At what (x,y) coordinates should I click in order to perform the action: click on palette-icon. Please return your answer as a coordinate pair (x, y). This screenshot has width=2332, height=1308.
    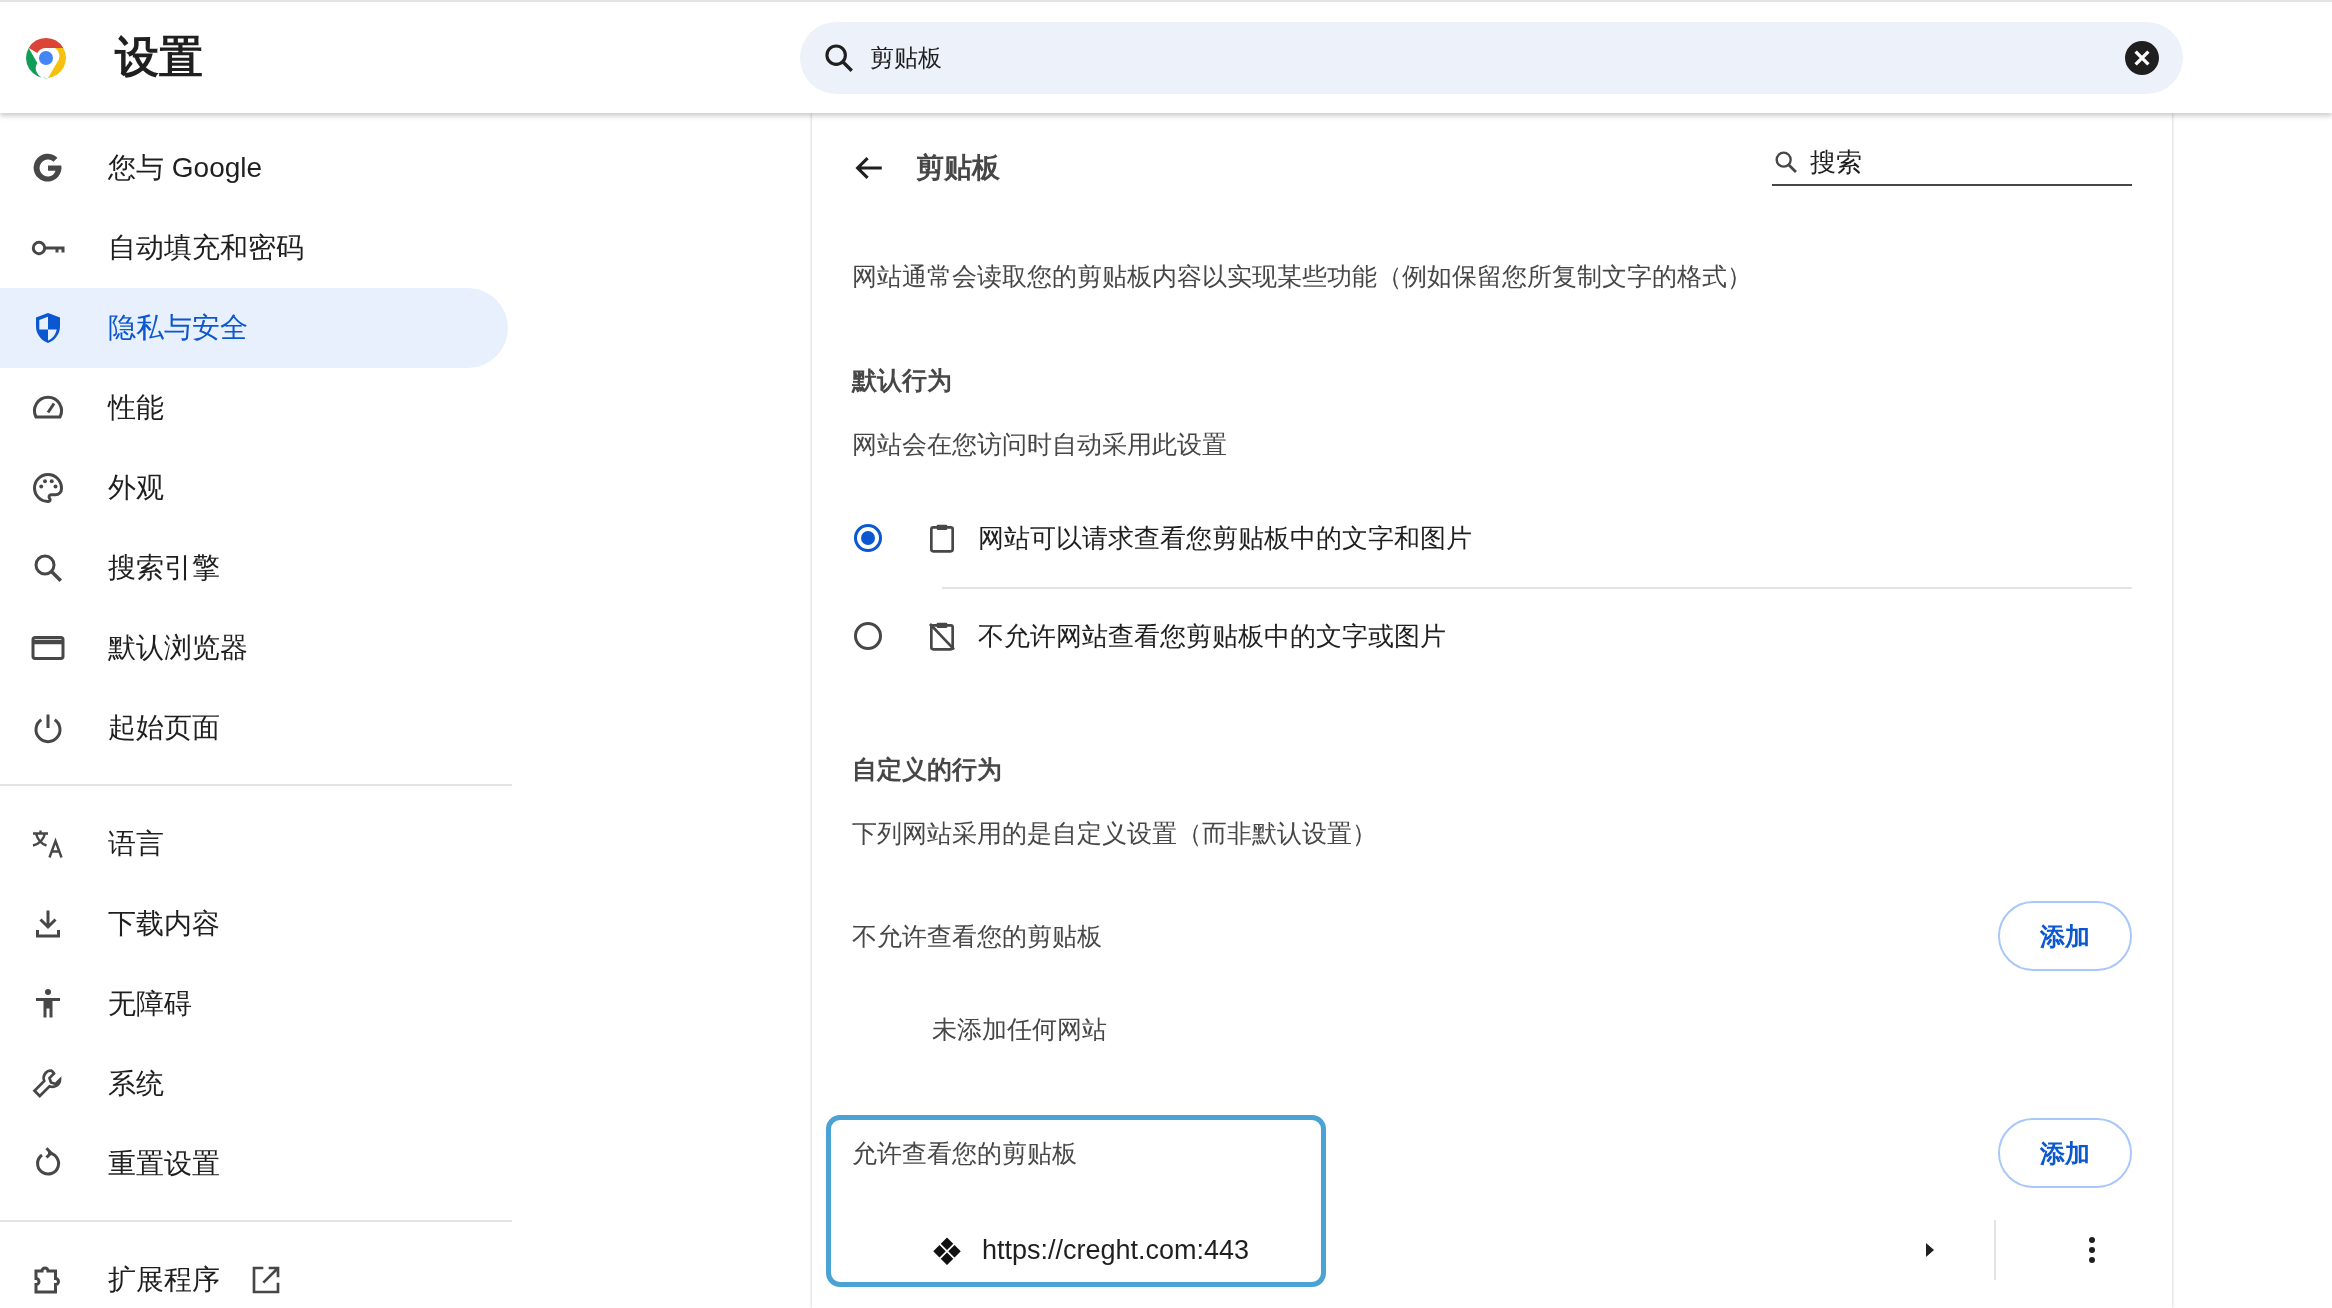
    Looking at the image, I should click on (48, 488).